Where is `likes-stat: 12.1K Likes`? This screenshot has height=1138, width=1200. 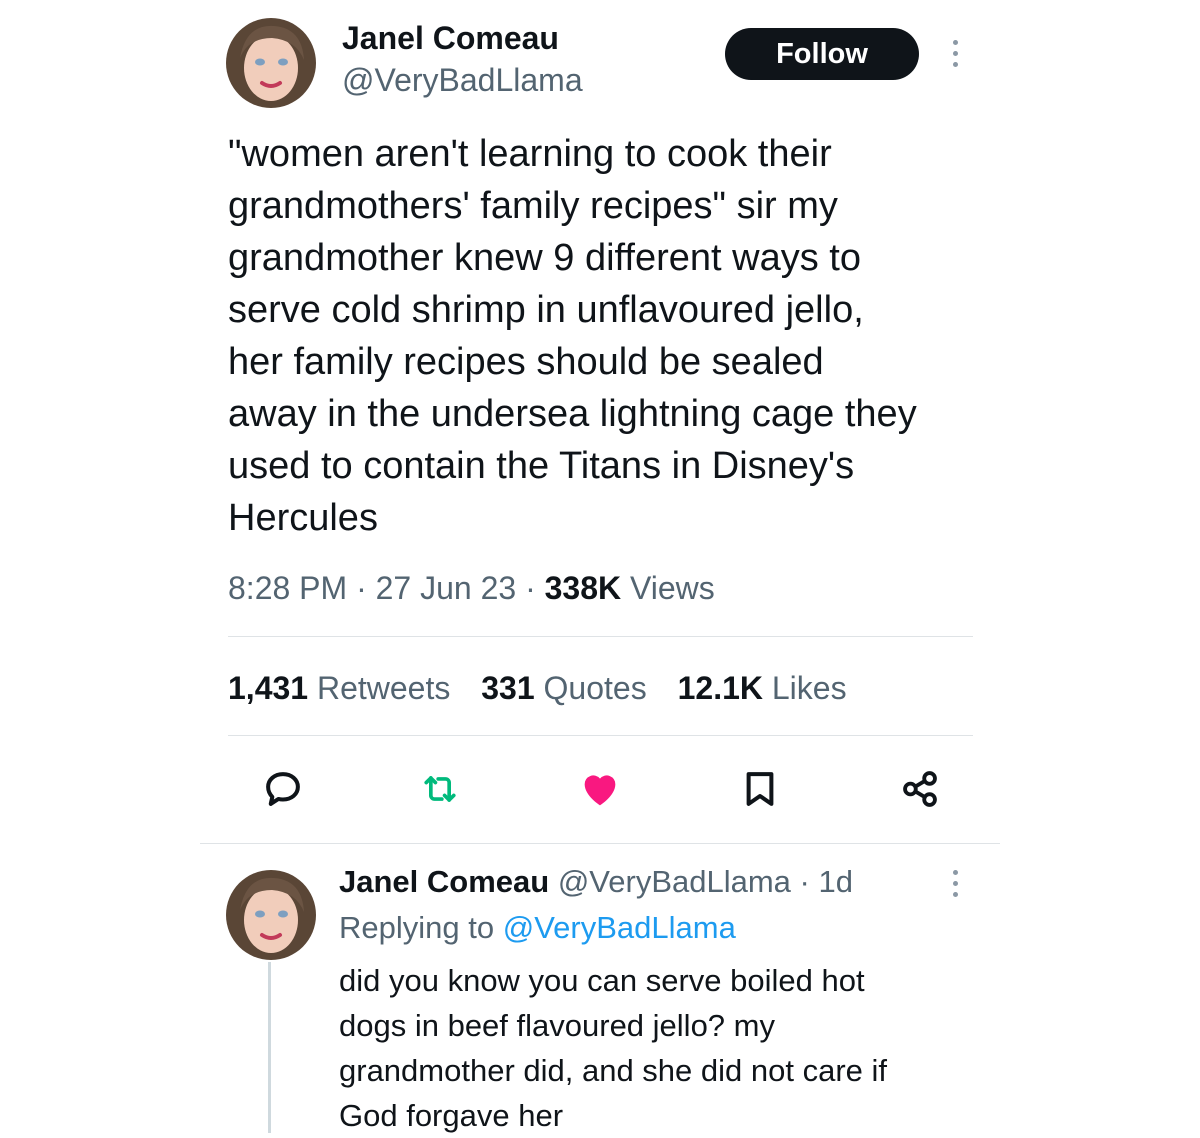
likes-stat: 12.1K Likes is located at coordinates (762, 688).